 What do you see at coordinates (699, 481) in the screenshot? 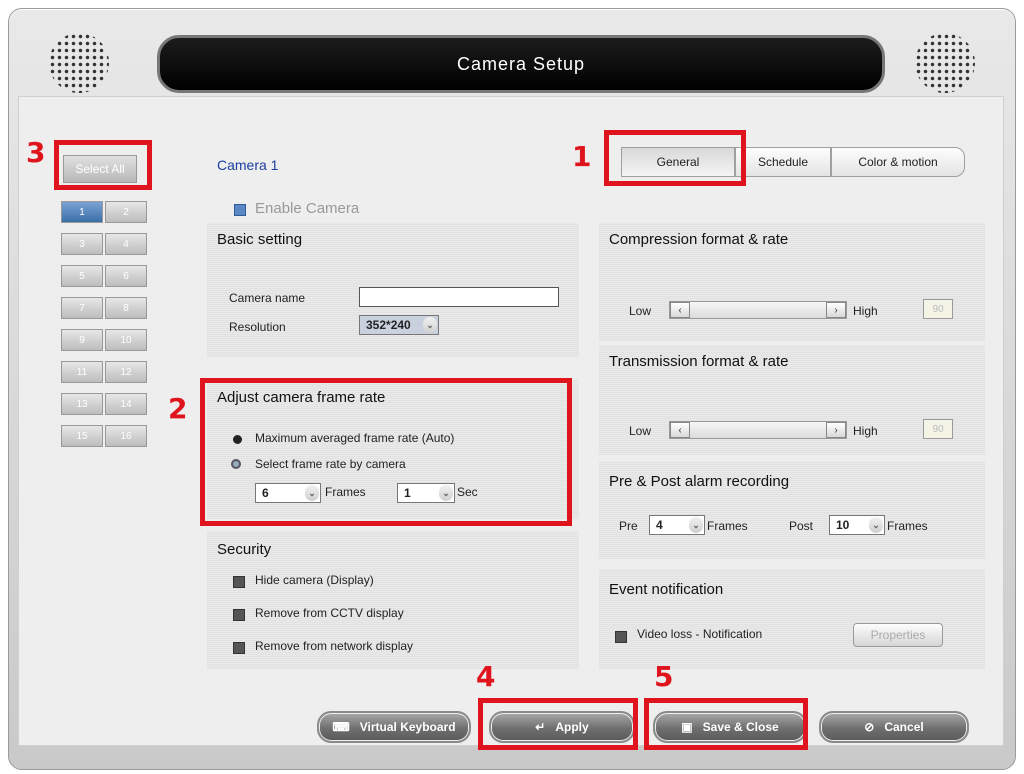
I see `alarm-title: Pre & Post alarm recording` at bounding box center [699, 481].